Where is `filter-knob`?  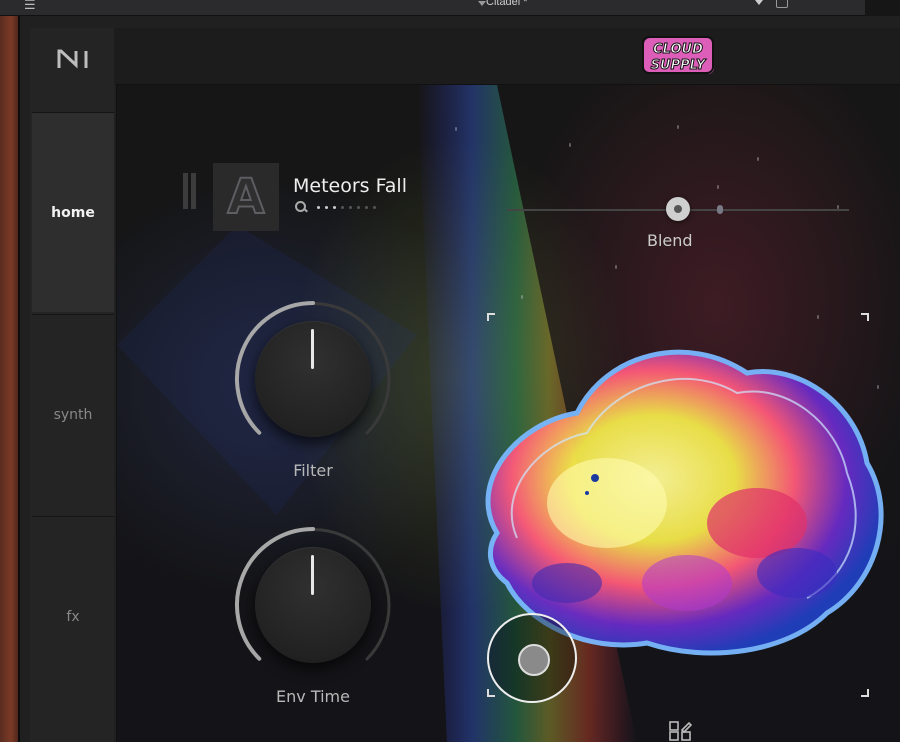 filter-knob is located at coordinates (313, 379).